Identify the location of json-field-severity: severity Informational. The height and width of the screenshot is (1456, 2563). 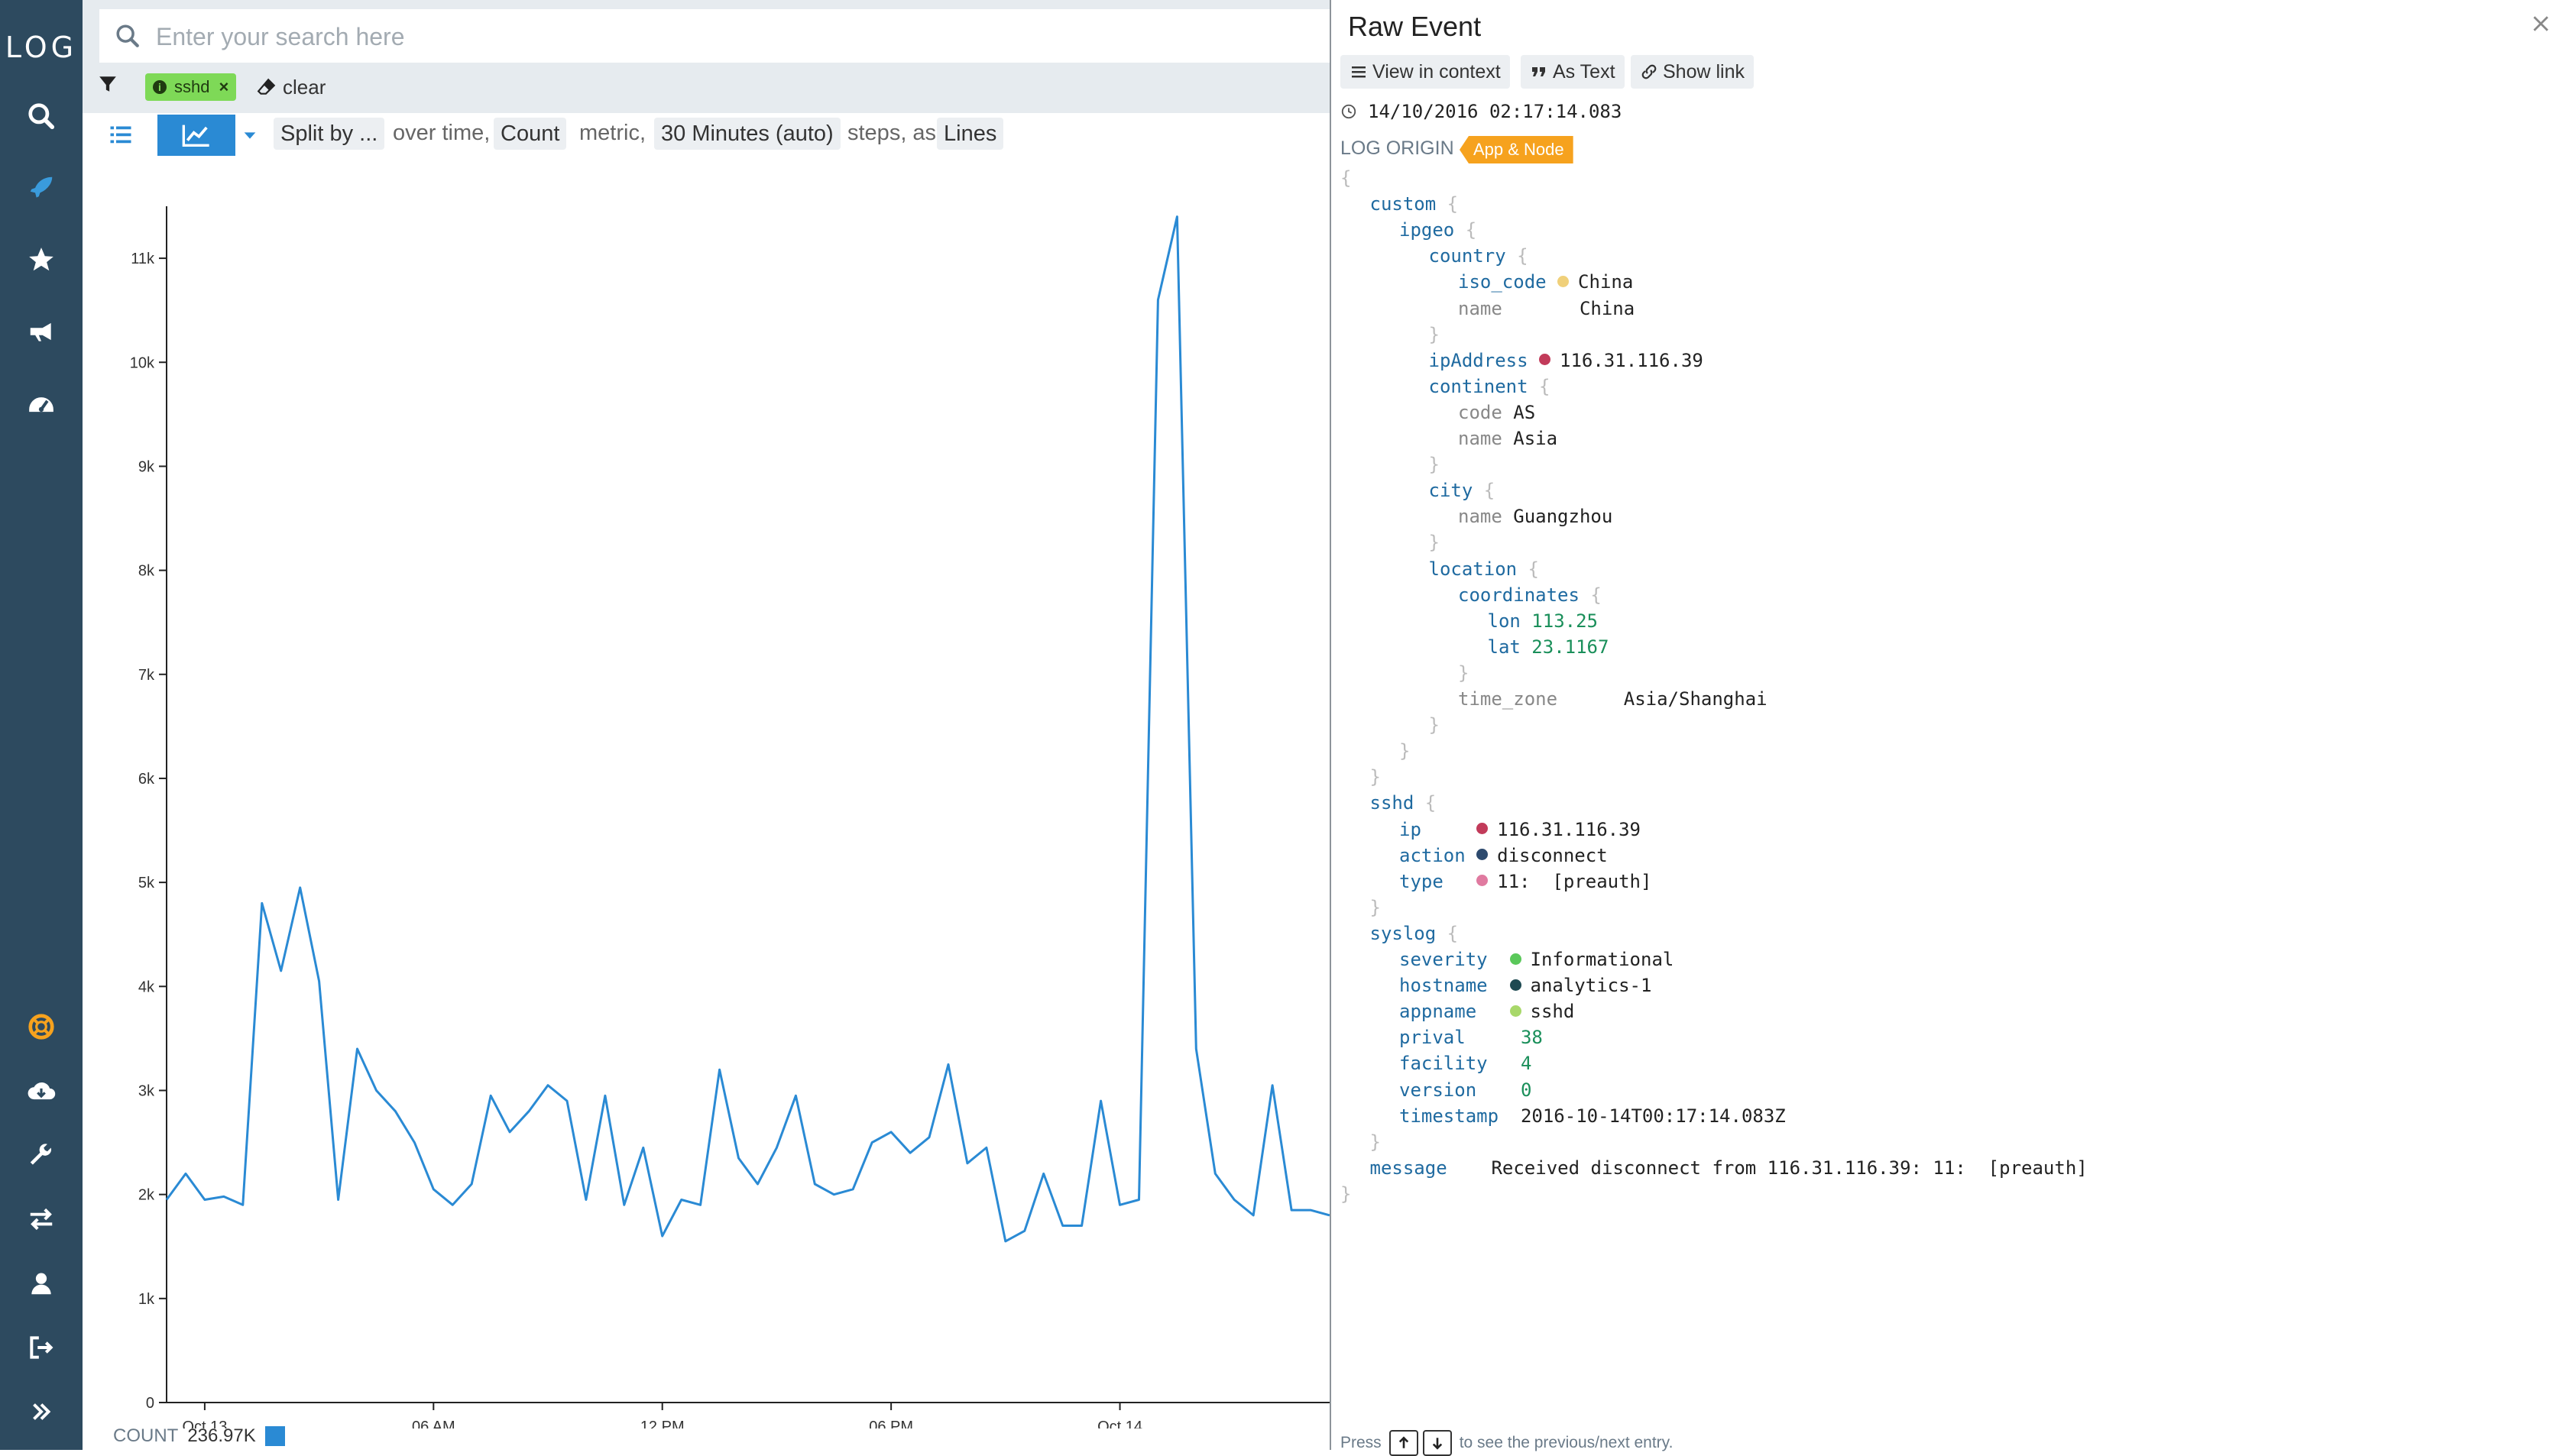
(1536, 959).